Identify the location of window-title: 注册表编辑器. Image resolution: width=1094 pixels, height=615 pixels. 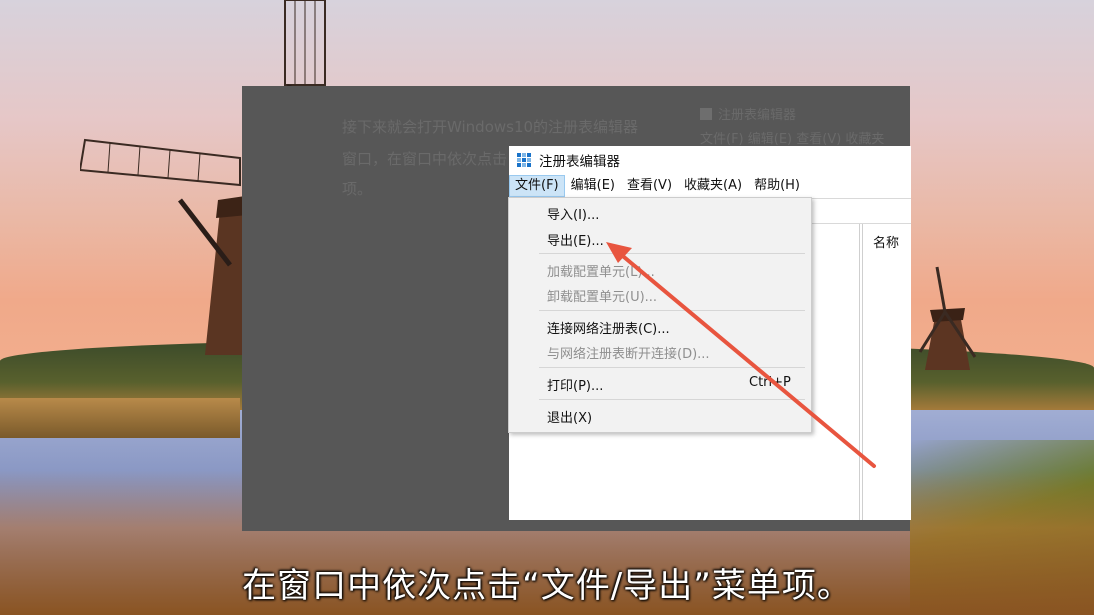
(579, 162).